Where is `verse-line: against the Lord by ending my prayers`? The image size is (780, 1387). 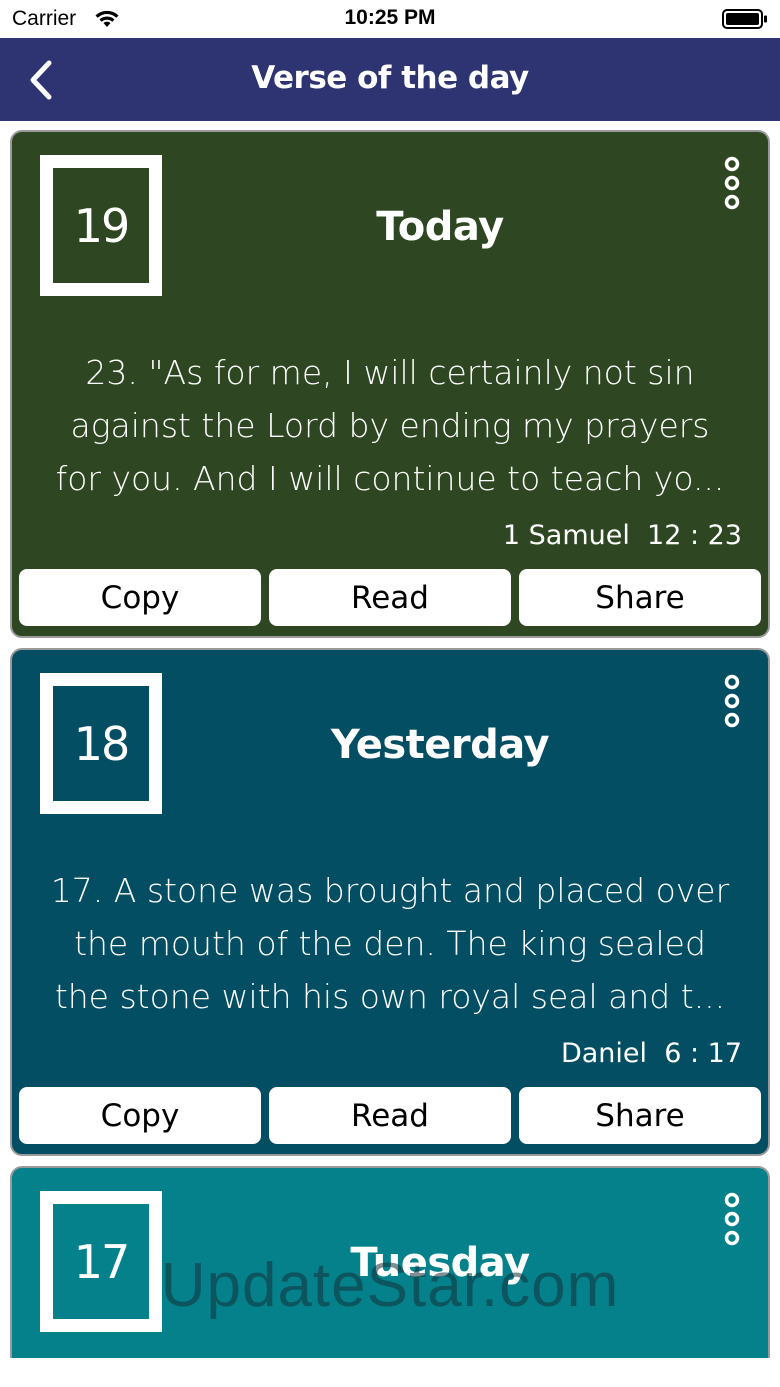
verse-line: against the Lord by ending my prayers is located at coordinates (390, 425).